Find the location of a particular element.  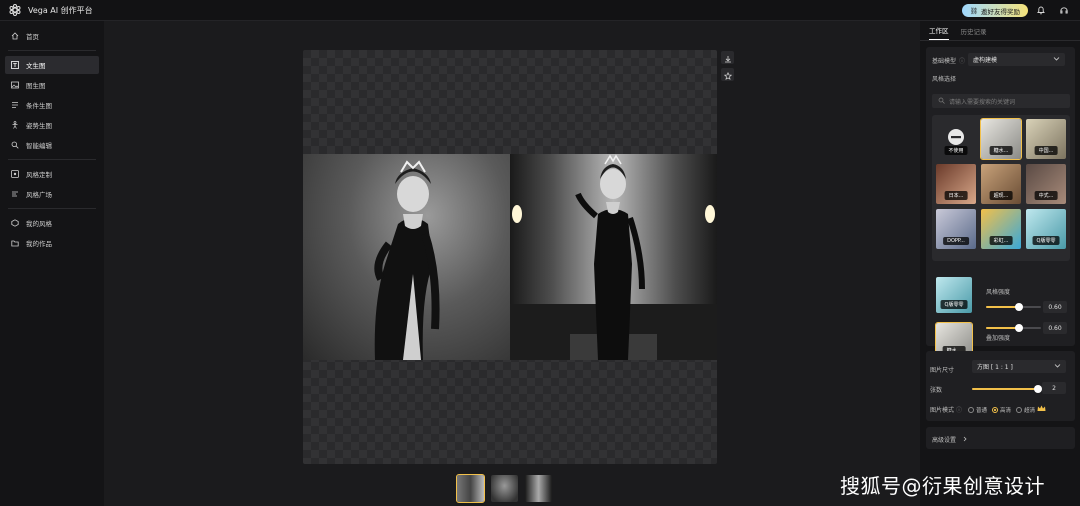

advanced-settings-card: 高级设置 is located at coordinates (1000, 438).